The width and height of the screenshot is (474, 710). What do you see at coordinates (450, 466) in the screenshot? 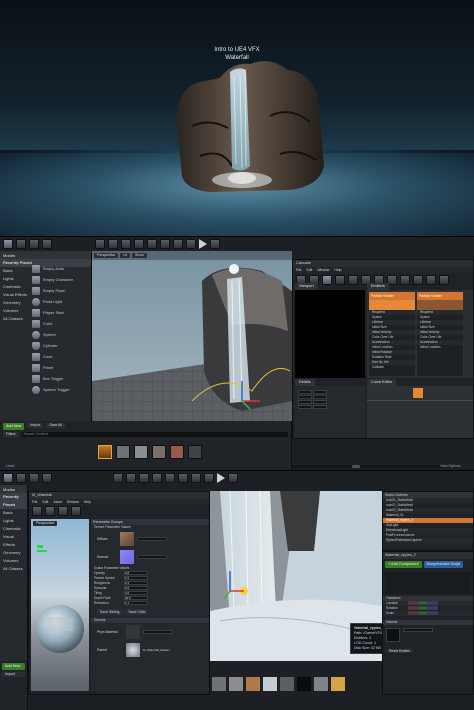
I see `status-view-options: View Options` at bounding box center [450, 466].